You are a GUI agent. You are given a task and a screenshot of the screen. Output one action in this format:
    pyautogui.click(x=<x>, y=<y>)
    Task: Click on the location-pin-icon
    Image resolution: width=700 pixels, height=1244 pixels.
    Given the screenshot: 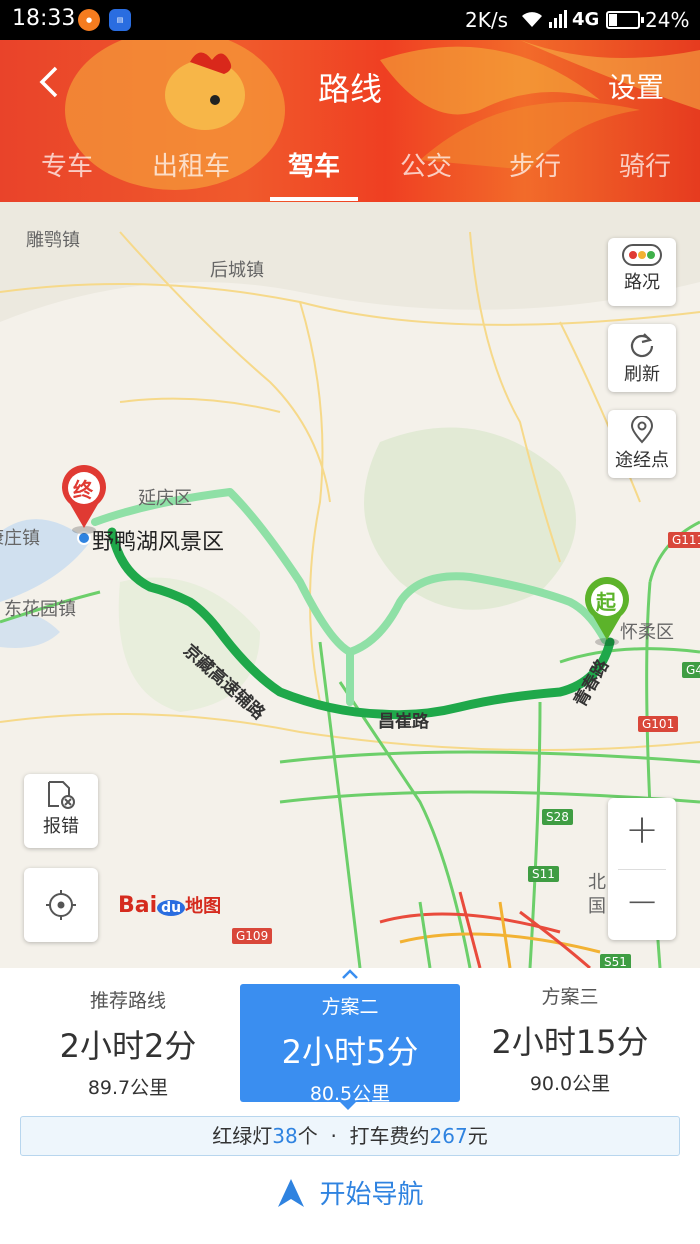 What is the action you would take?
    pyautogui.click(x=642, y=430)
    